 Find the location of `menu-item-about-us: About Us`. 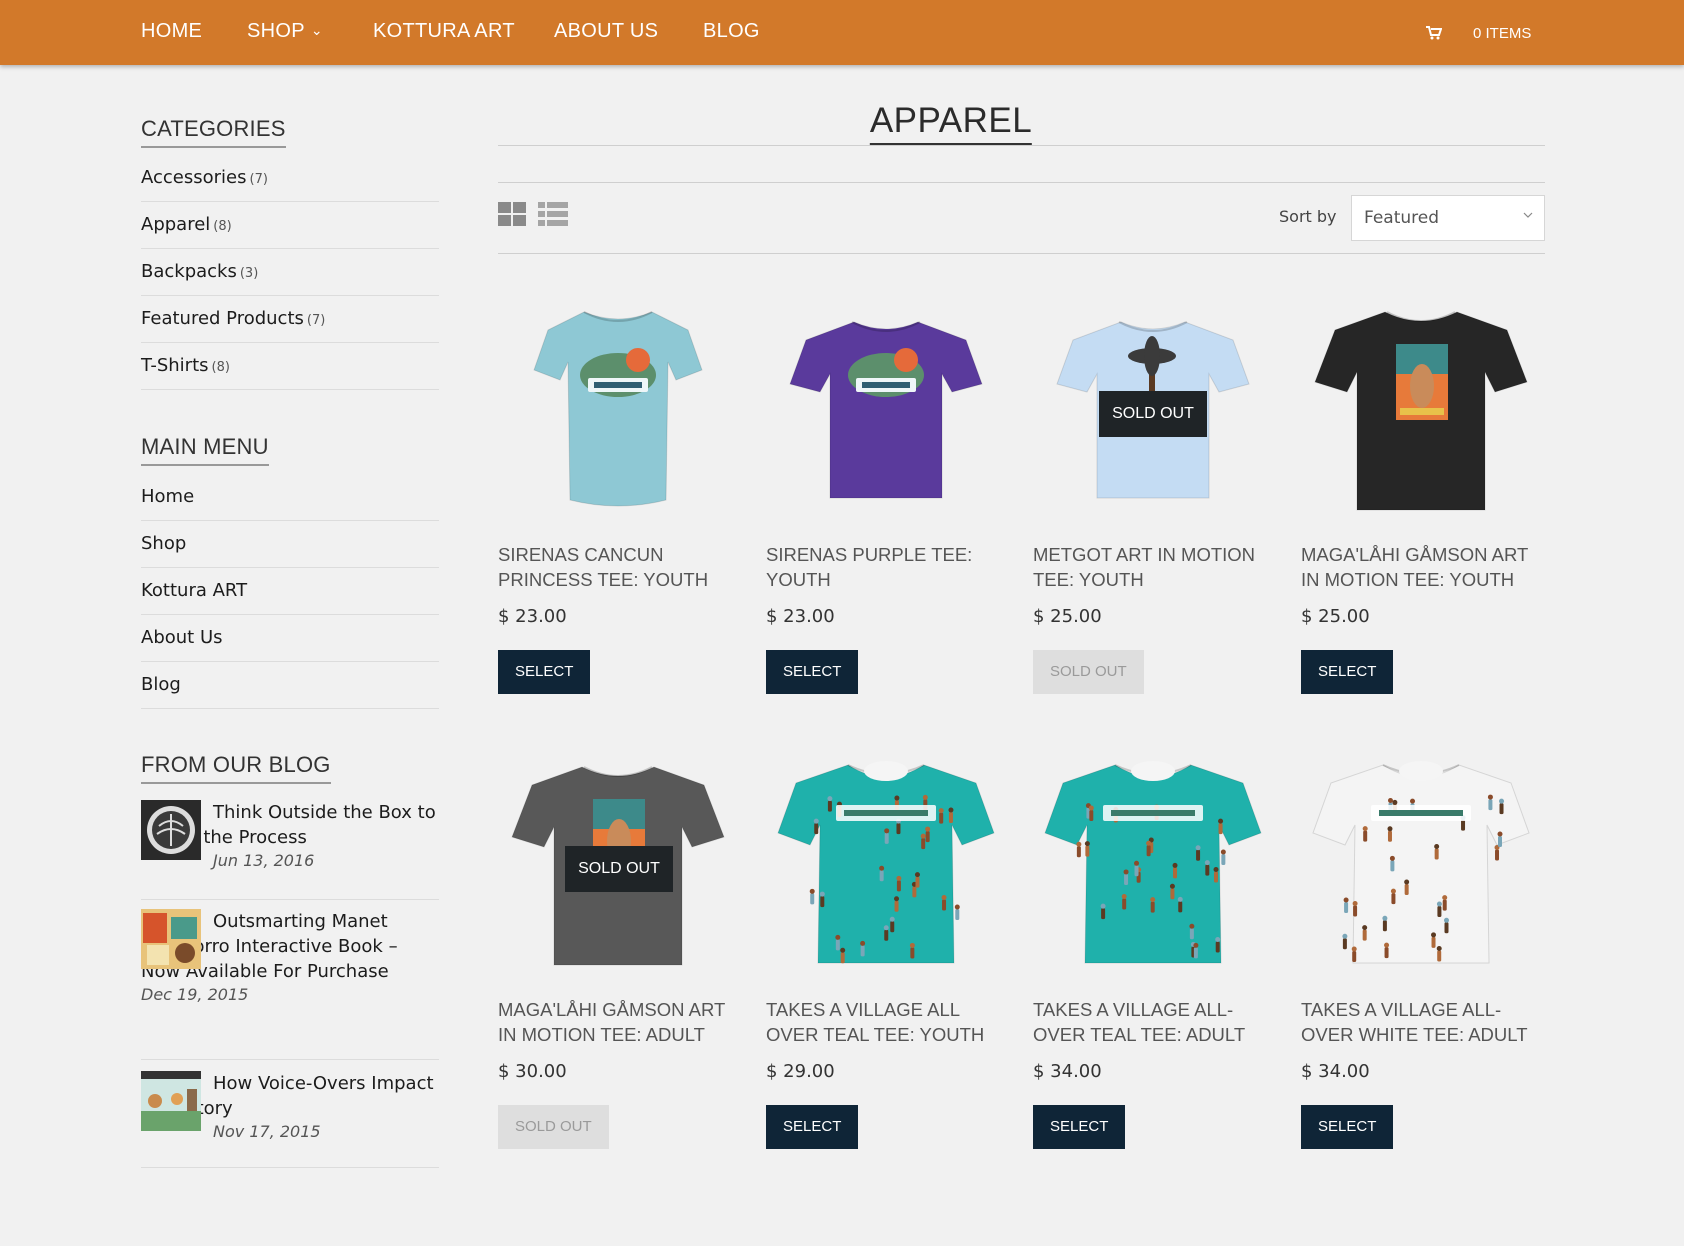

menu-item-about-us: About Us is located at coordinates (290, 638).